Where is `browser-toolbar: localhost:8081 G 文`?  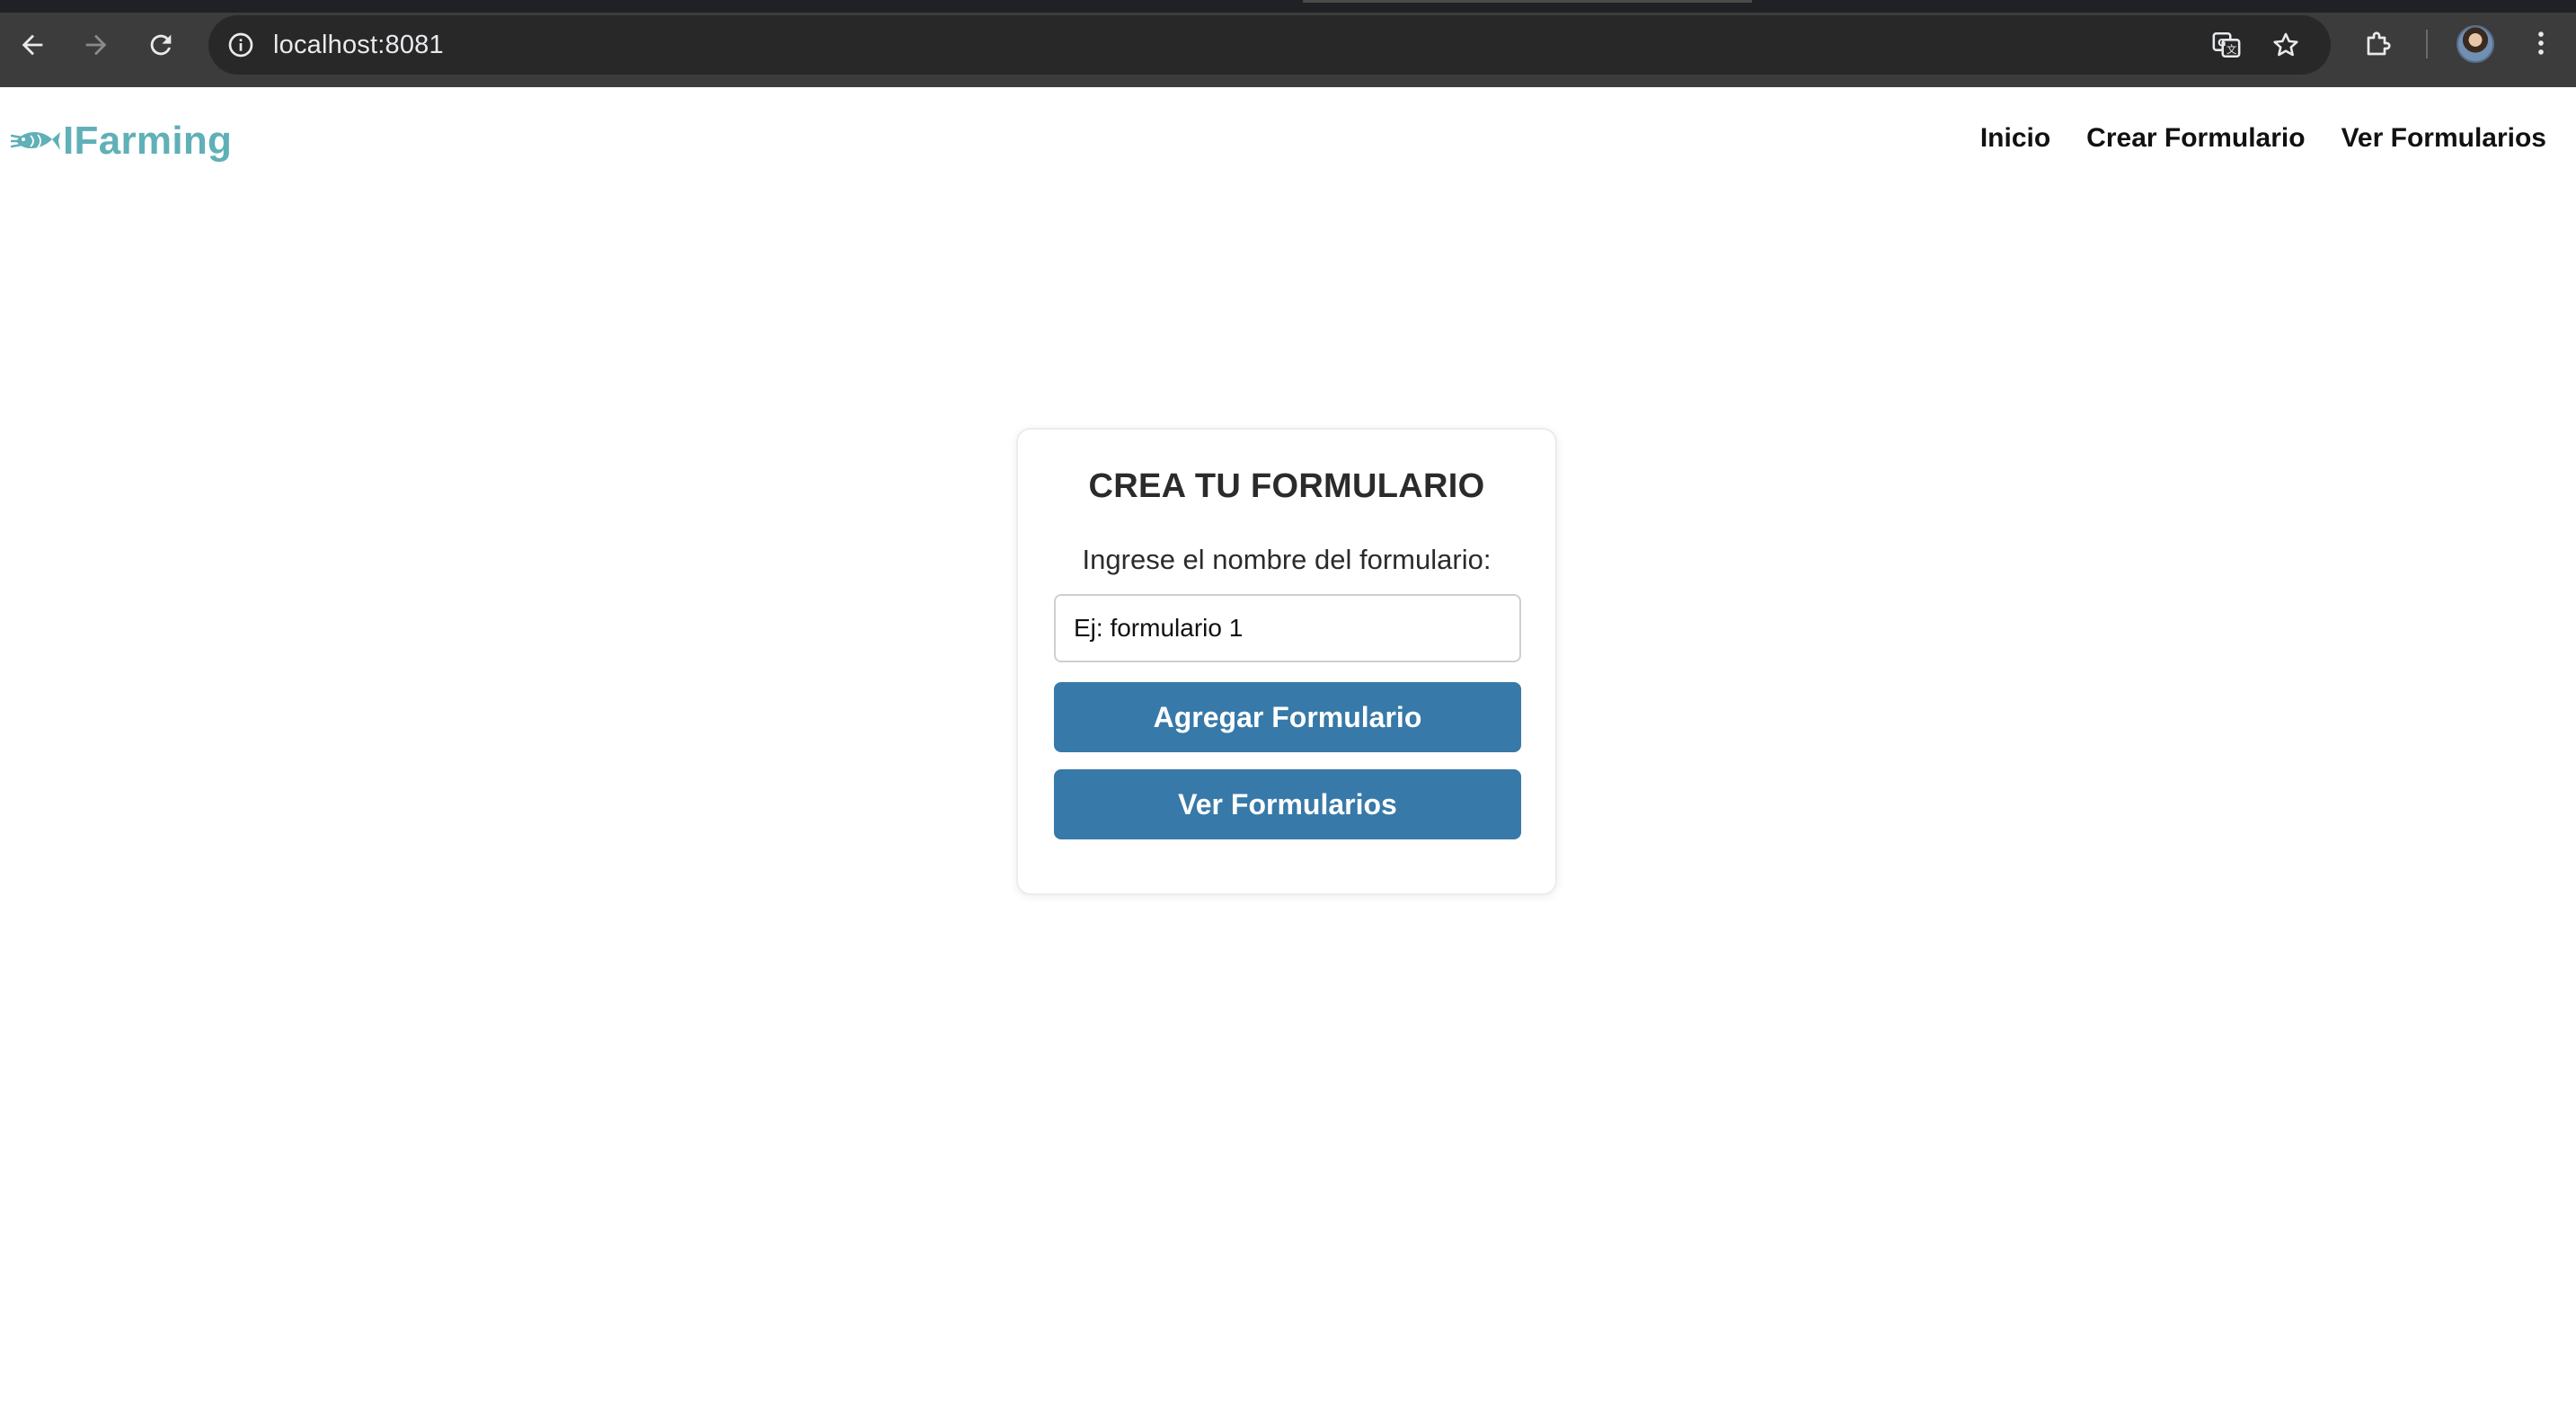 browser-toolbar: localhost:8081 G 文 is located at coordinates (1288, 43).